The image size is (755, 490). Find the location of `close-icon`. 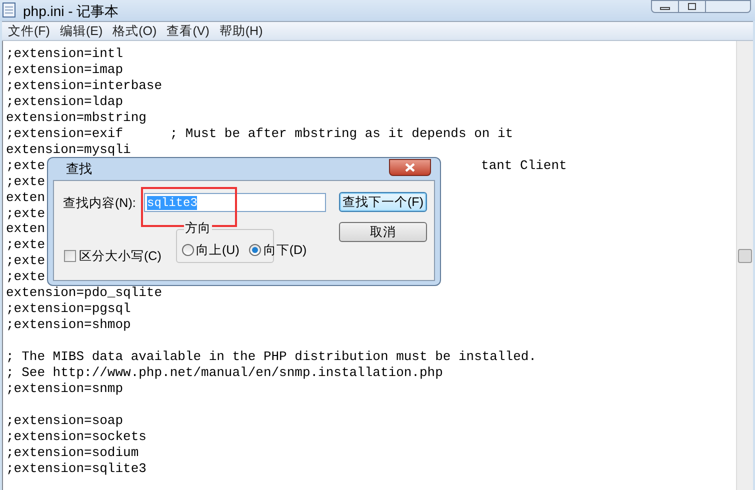

close-icon is located at coordinates (410, 167).